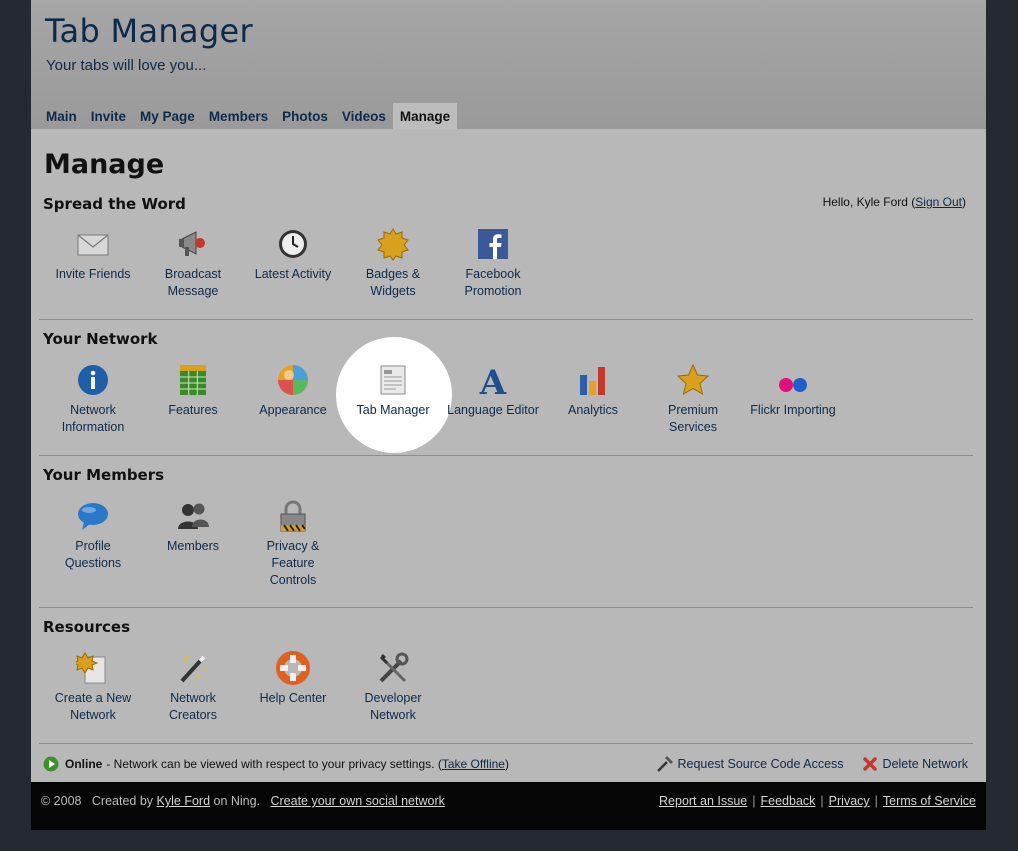 The height and width of the screenshot is (851, 1018). I want to click on language-editor-label: Language Editor, so click(493, 410).